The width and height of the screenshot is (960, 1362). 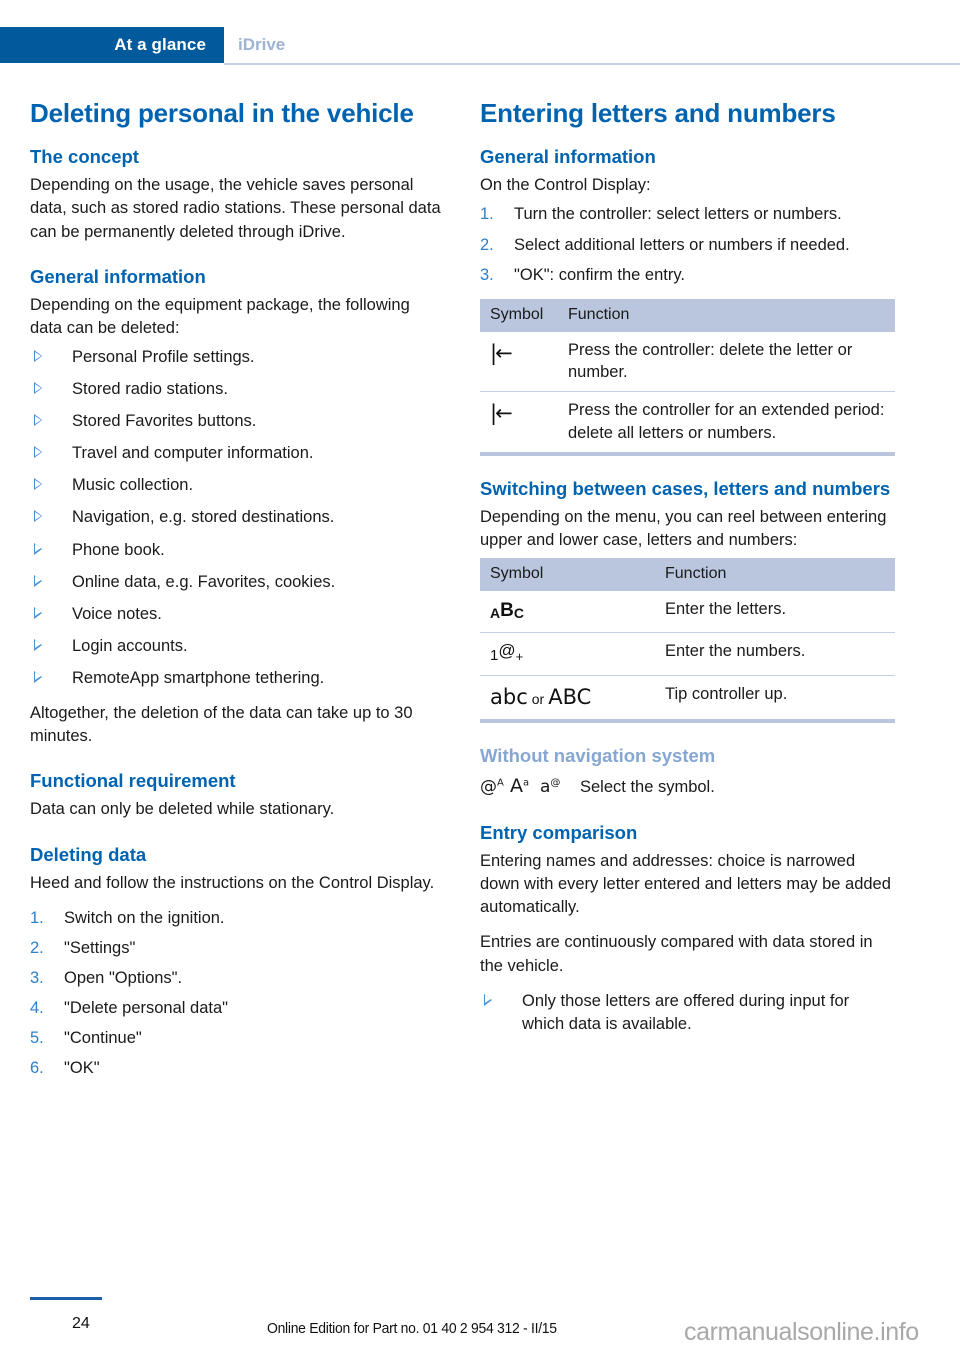 I want to click on list-item-label: Navigation, e.g. stored destinations., so click(x=203, y=517).